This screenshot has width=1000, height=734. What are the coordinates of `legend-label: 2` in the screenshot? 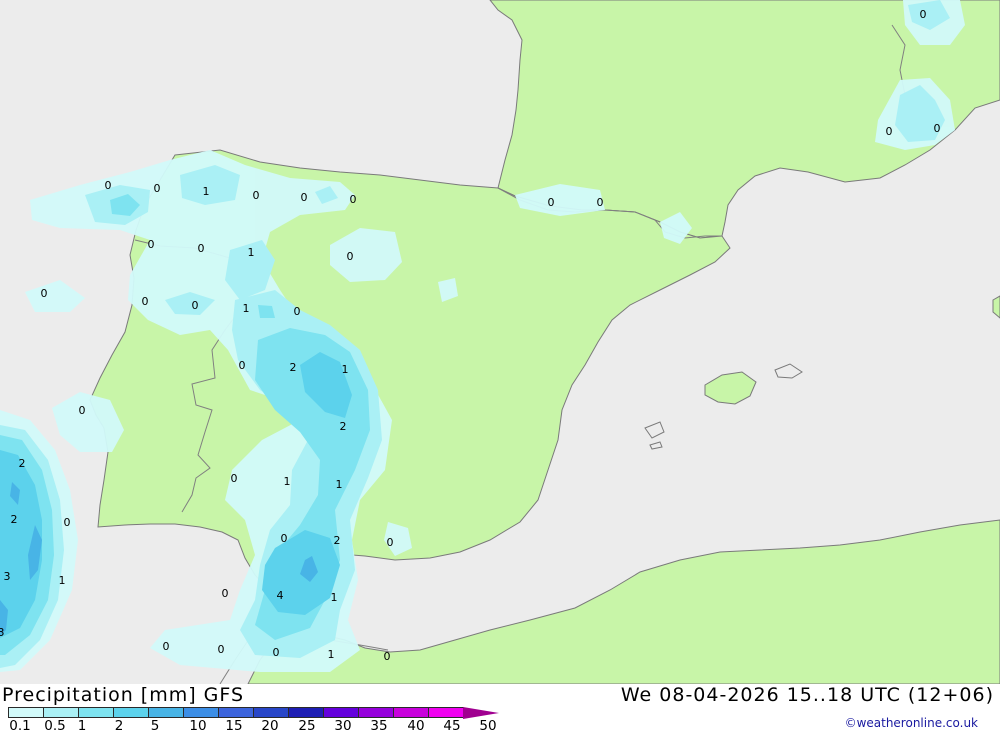 It's located at (119, 726).